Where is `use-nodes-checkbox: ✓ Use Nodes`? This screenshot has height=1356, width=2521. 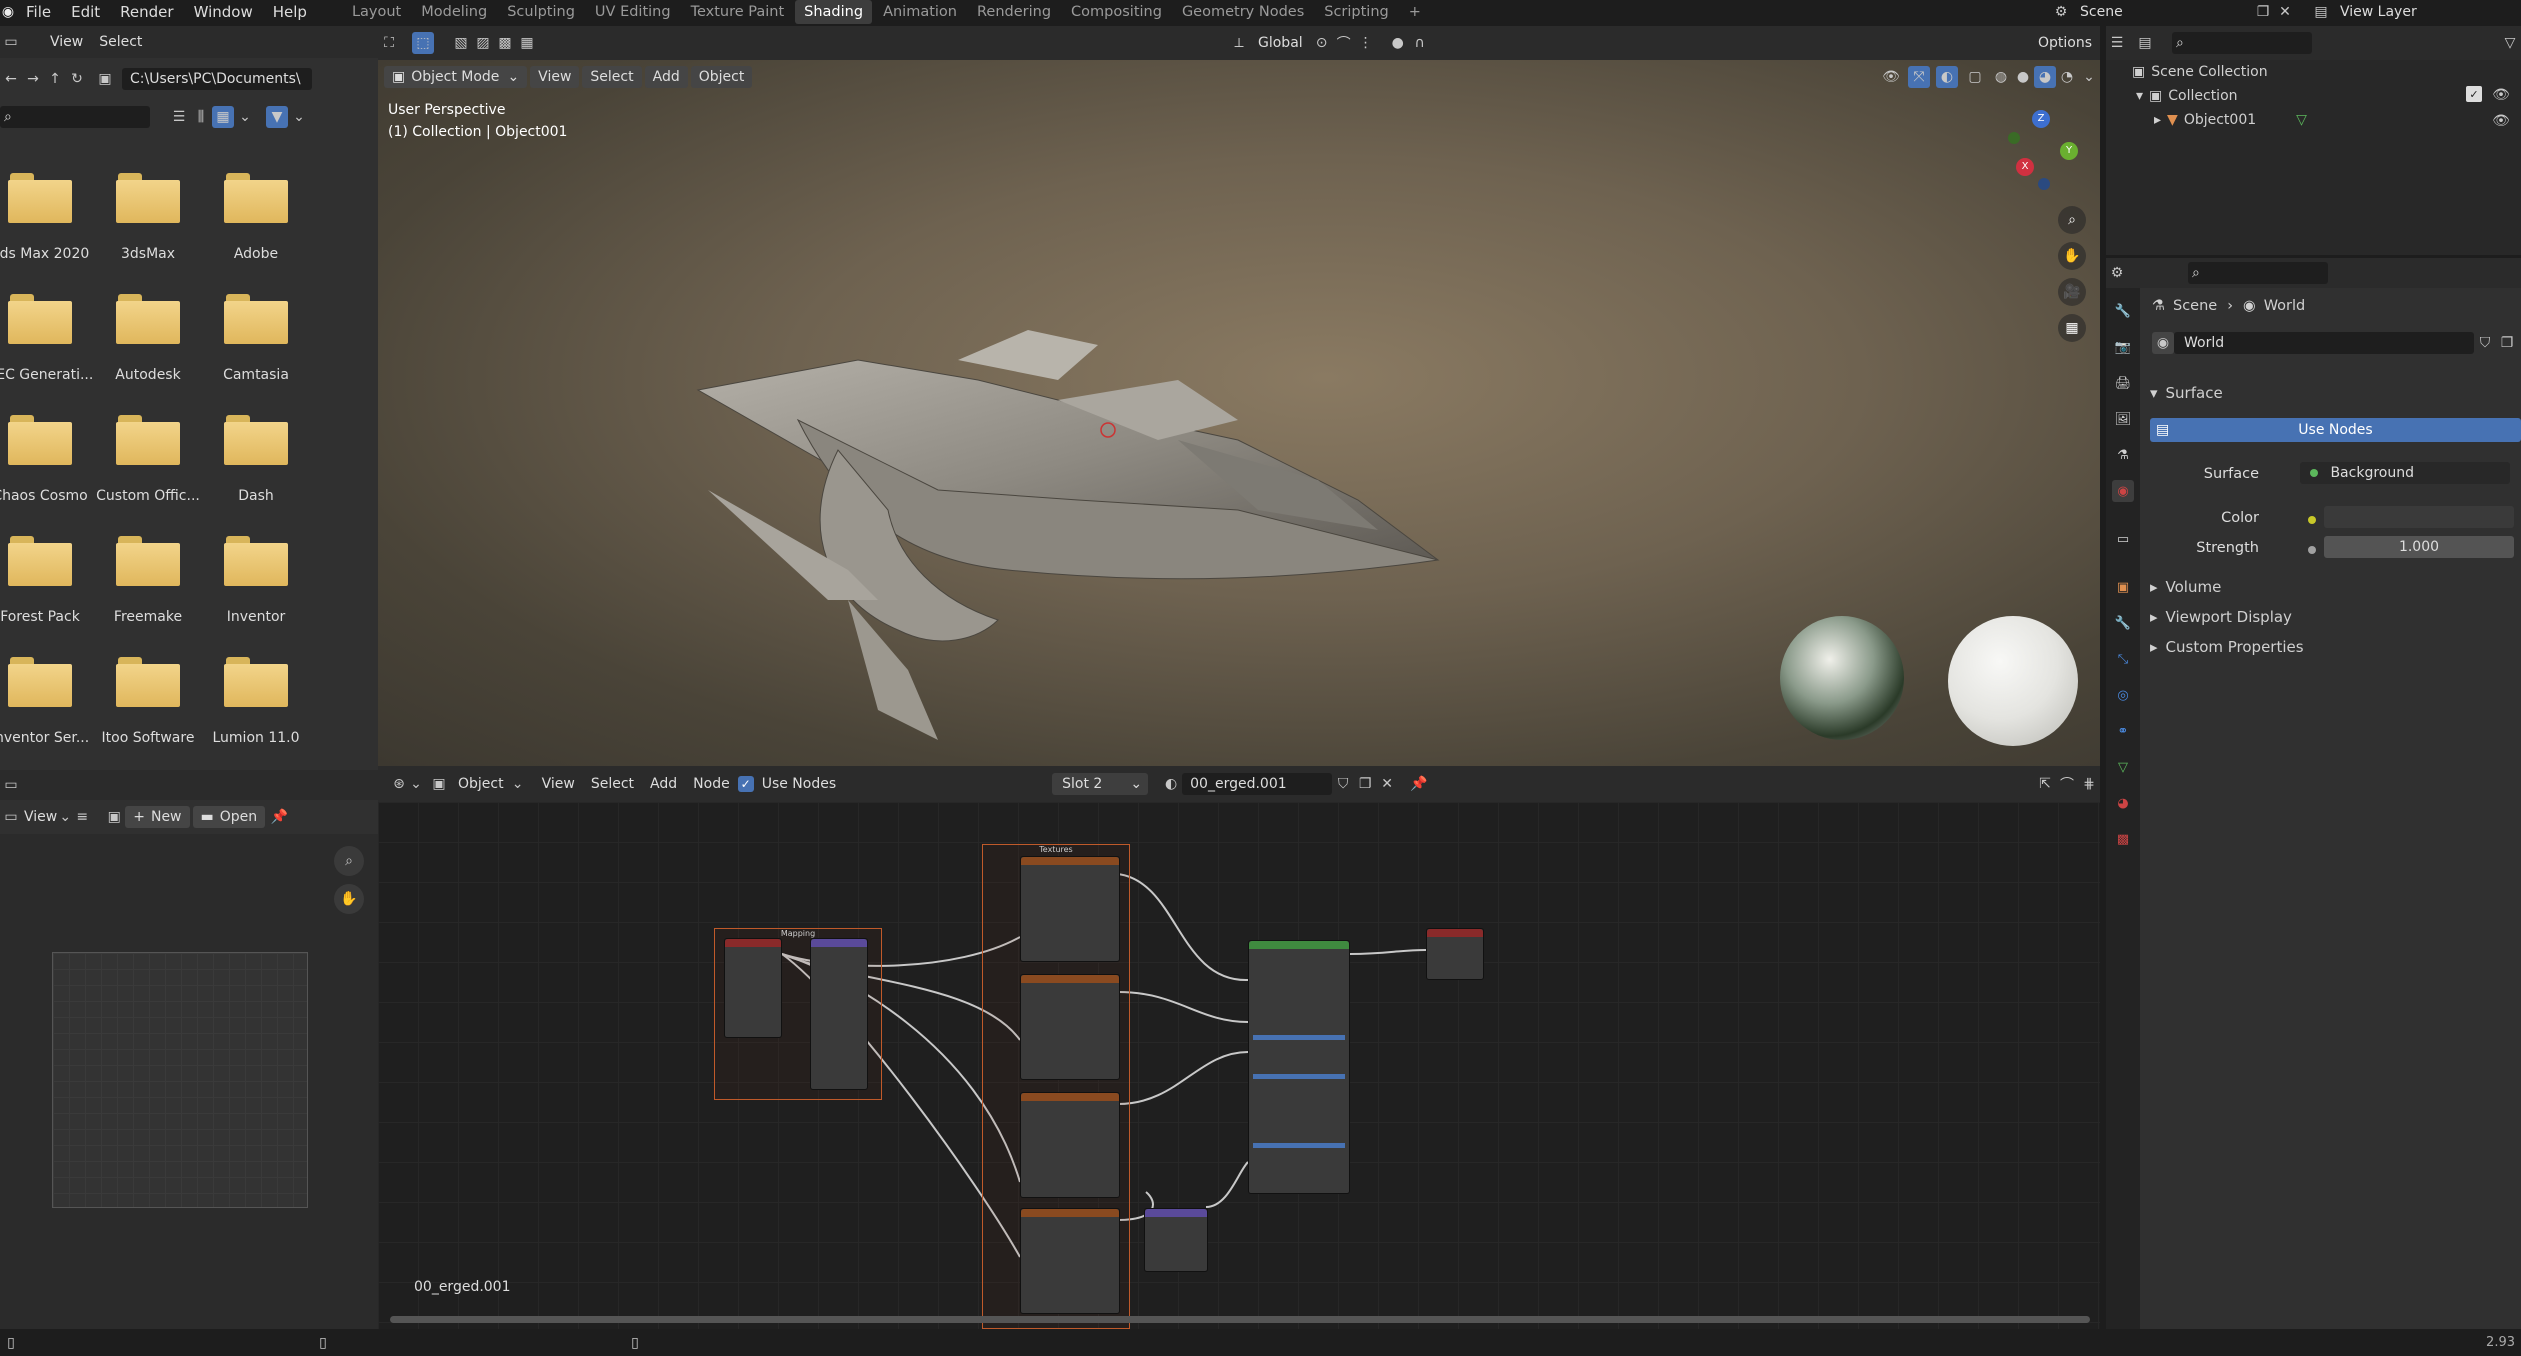
use-nodes-checkbox: ✓ Use Nodes is located at coordinates (790, 784).